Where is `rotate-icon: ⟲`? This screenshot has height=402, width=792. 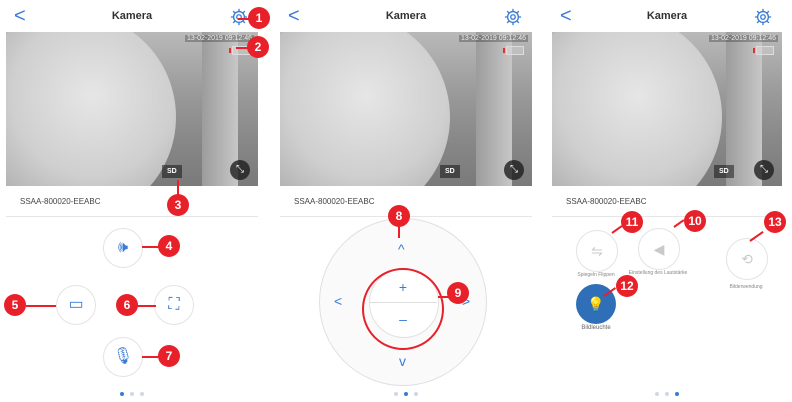
rotate-icon: ⟲ is located at coordinates (747, 259).